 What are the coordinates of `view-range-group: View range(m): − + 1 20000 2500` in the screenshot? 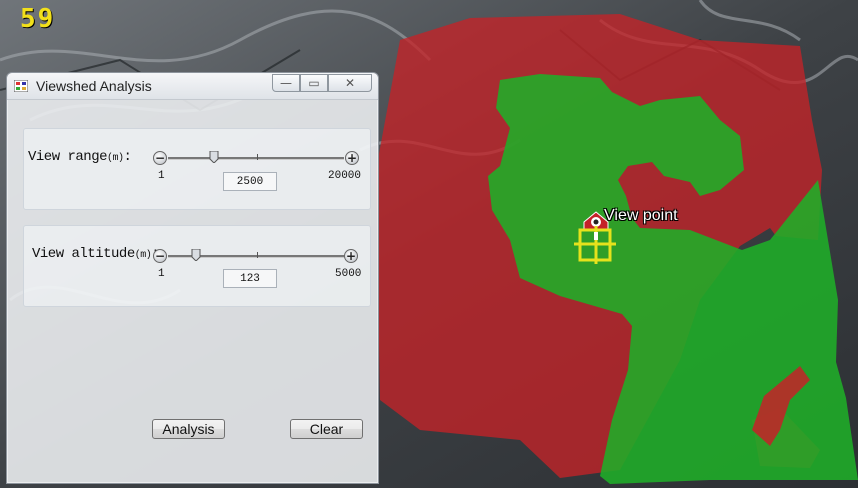 It's located at (197, 169).